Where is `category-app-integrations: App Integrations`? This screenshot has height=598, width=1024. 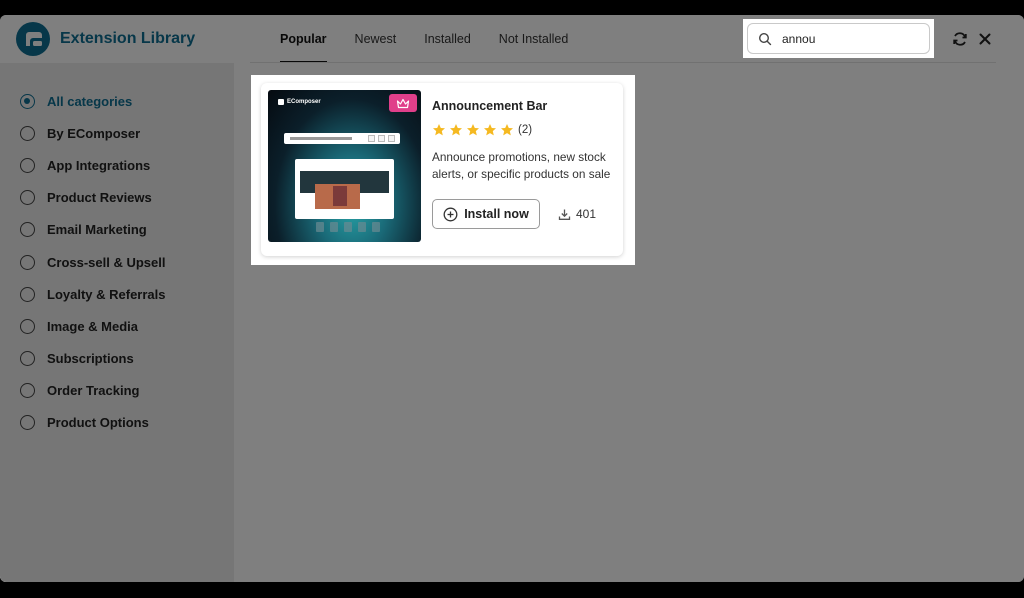 category-app-integrations: App Integrations is located at coordinates (117, 165).